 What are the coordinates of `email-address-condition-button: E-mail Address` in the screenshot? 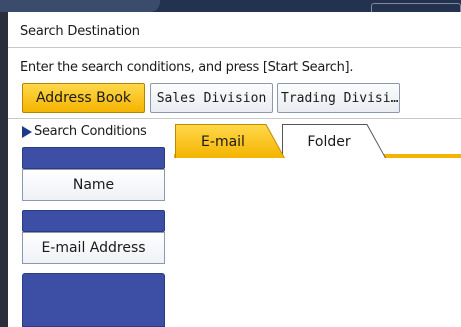 It's located at (93, 248).